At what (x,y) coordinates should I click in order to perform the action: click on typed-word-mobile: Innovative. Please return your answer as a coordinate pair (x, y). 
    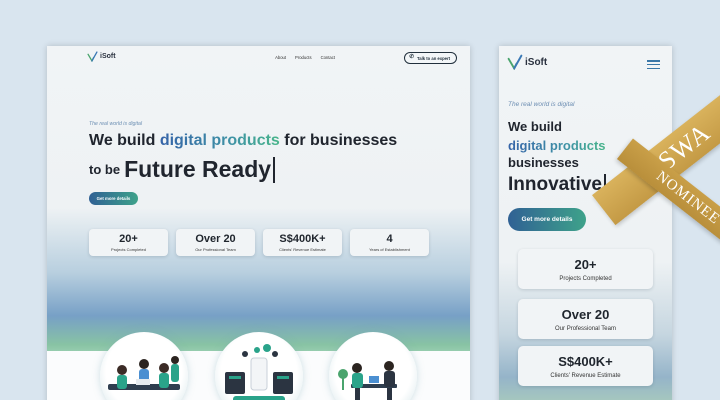
    Looking at the image, I should click on (555, 184).